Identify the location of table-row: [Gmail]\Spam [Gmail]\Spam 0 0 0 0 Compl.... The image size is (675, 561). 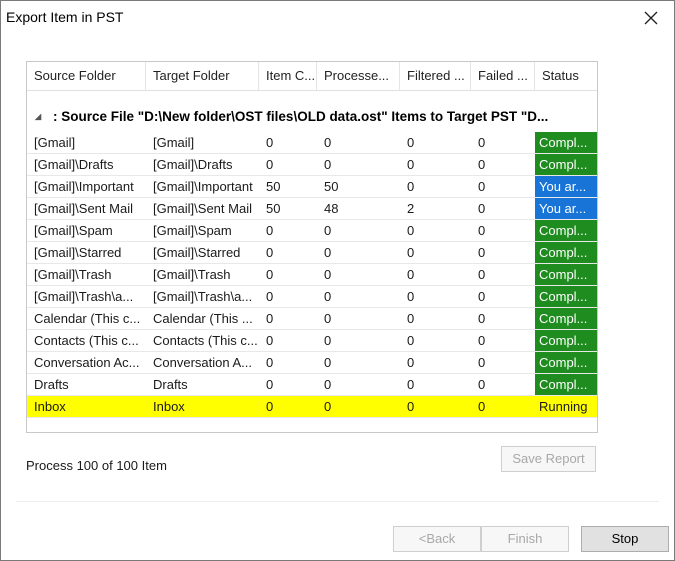
(312, 231).